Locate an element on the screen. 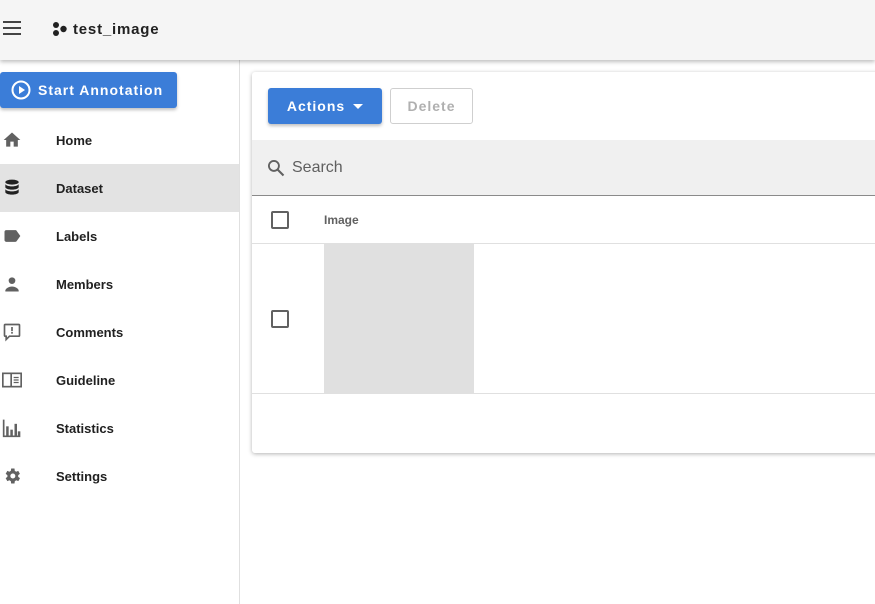  actions-label: Actions is located at coordinates (316, 106).